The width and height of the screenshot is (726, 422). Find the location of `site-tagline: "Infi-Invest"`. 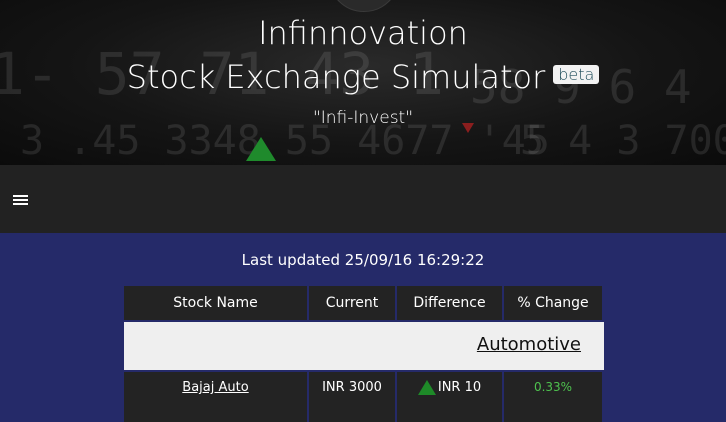

site-tagline: "Infi-Invest" is located at coordinates (363, 118).